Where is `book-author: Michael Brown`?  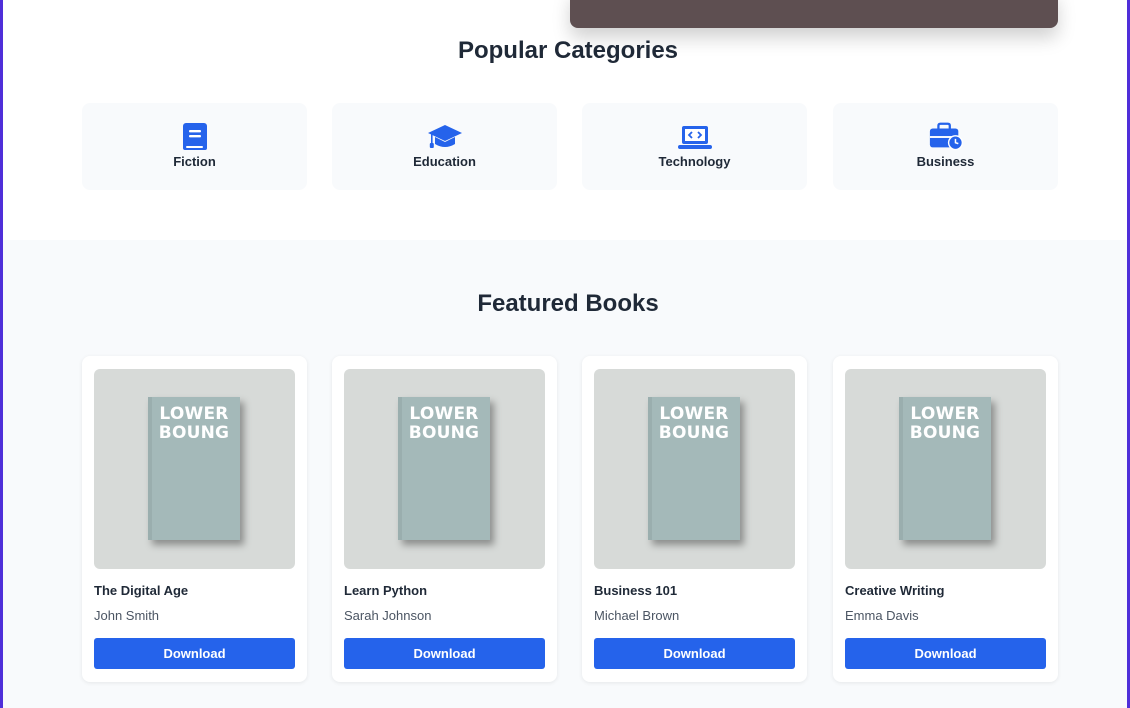
book-author: Michael Brown is located at coordinates (637, 615).